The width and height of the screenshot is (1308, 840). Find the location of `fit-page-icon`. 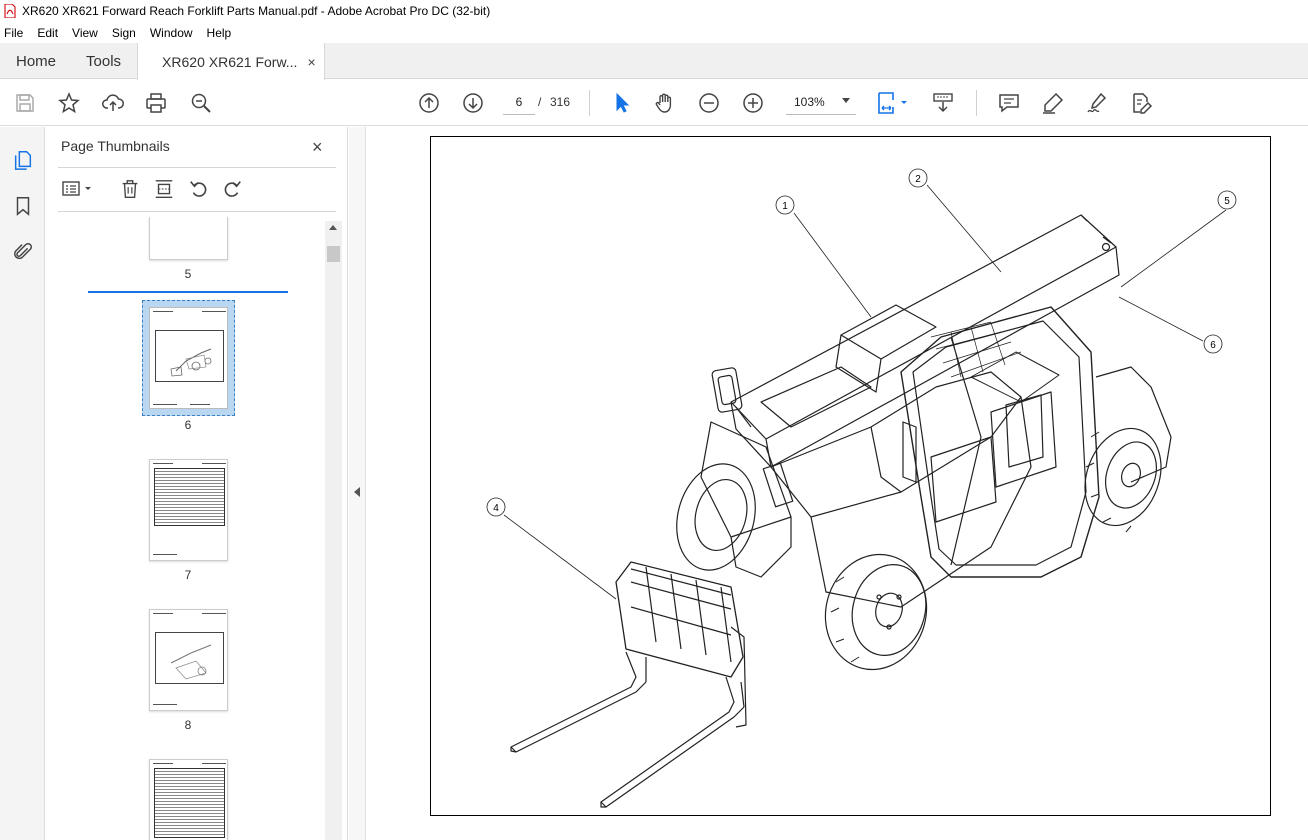

fit-page-icon is located at coordinates (894, 103).